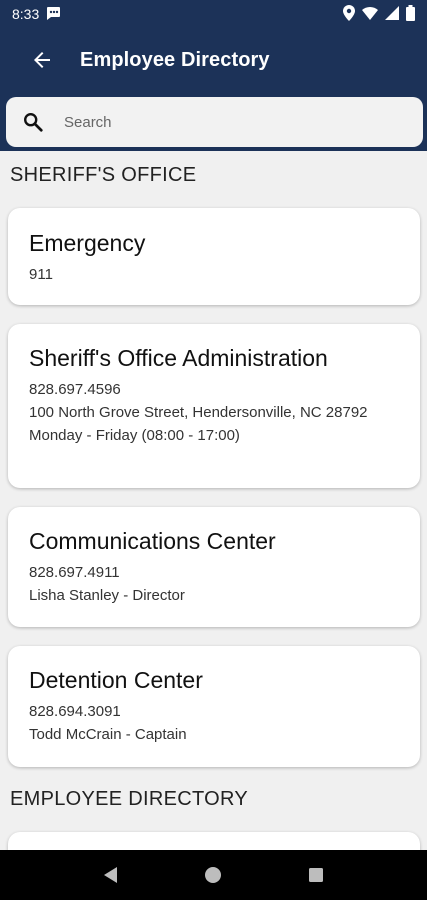 This screenshot has height=900, width=427. I want to click on directory-card-emergency: Emergency 911, so click(214, 256).